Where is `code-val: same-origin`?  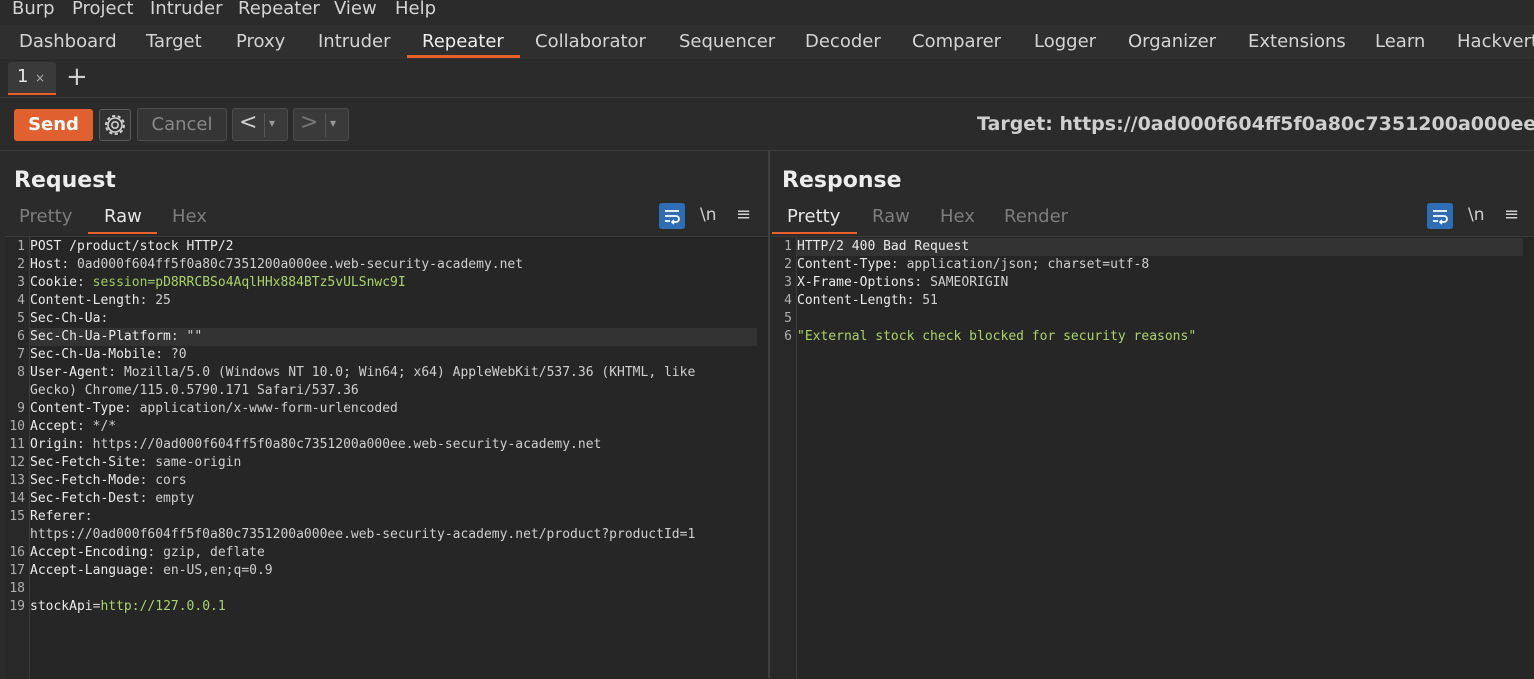
code-val: same-origin is located at coordinates (198, 462).